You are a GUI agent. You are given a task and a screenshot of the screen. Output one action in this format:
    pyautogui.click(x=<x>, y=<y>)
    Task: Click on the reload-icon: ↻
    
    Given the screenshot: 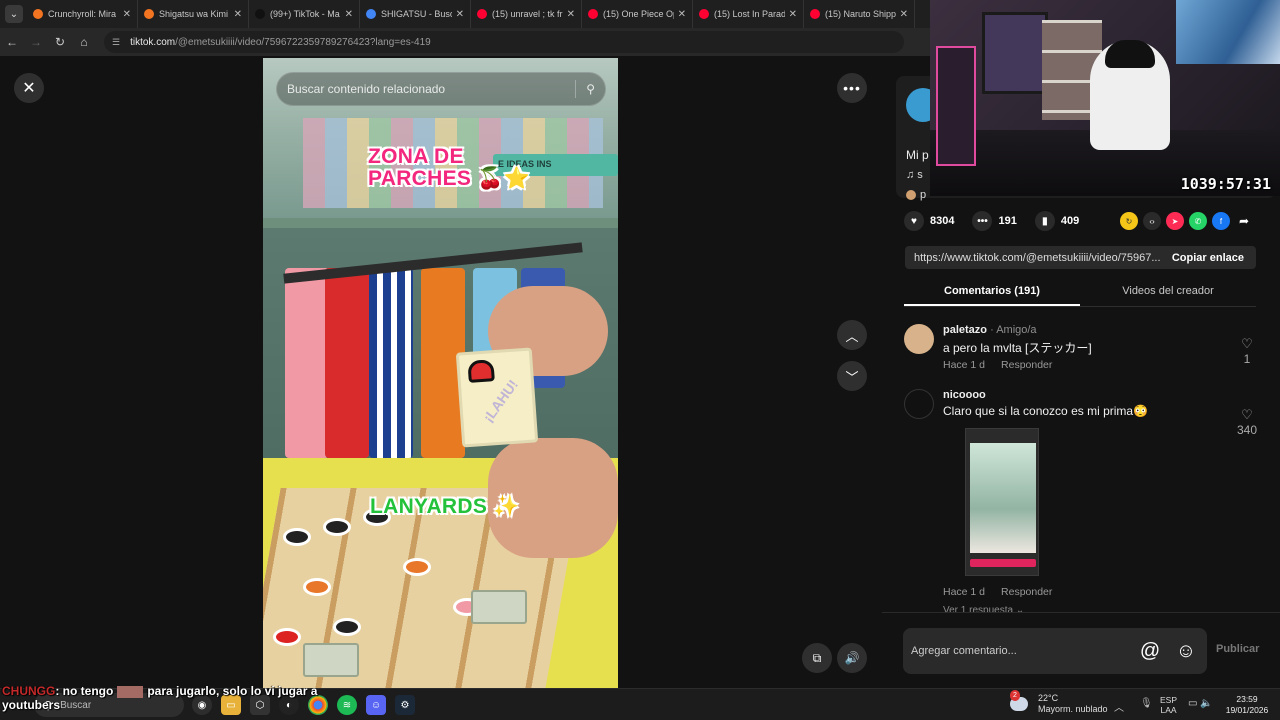 What is the action you would take?
    pyautogui.click(x=60, y=42)
    